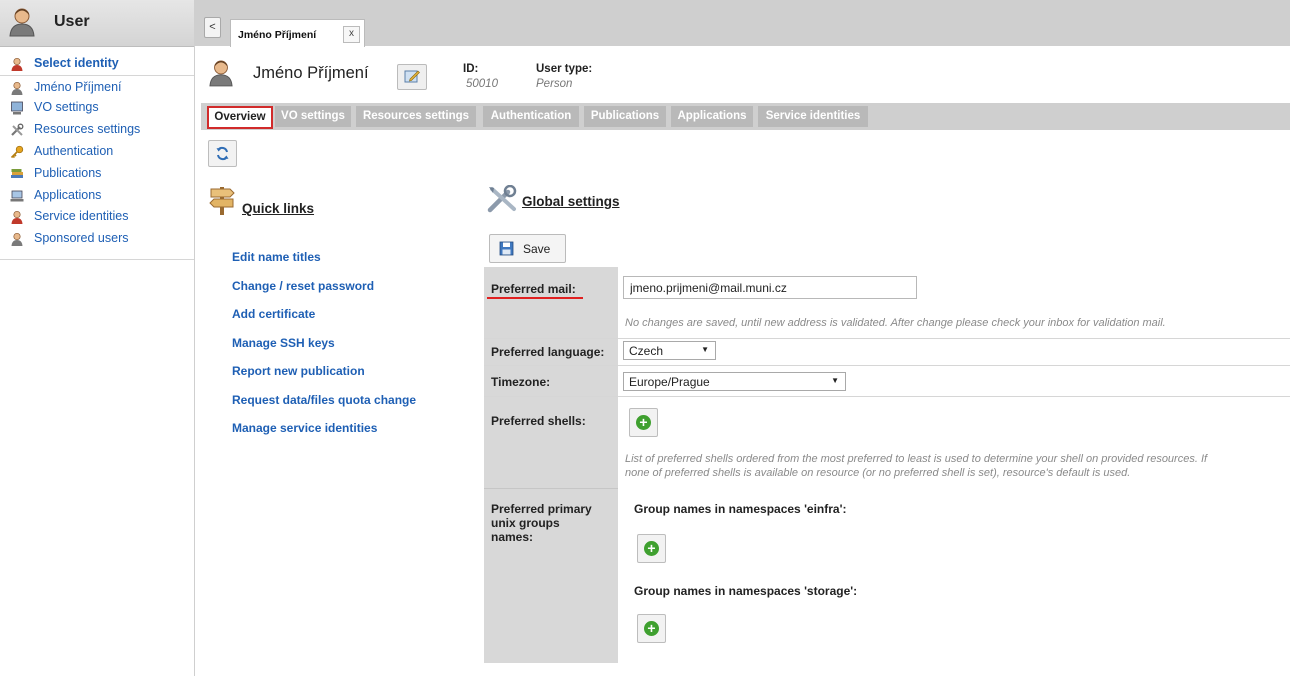  What do you see at coordinates (278, 208) in the screenshot?
I see `quick-links-title: Quick links` at bounding box center [278, 208].